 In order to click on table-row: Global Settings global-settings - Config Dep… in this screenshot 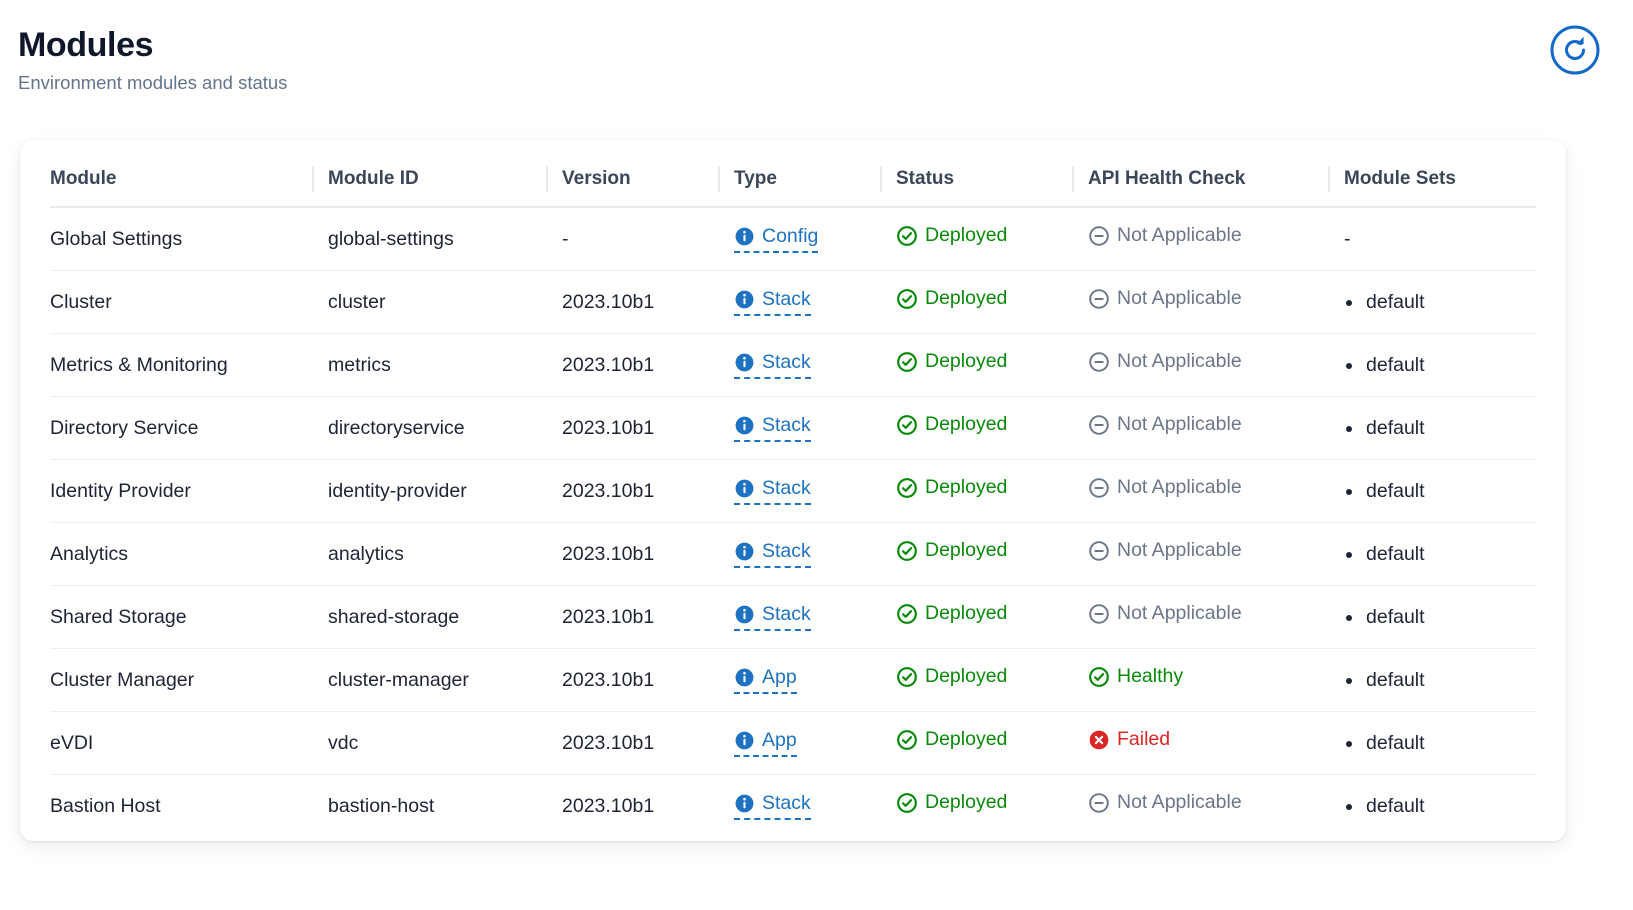, I will do `click(793, 239)`.